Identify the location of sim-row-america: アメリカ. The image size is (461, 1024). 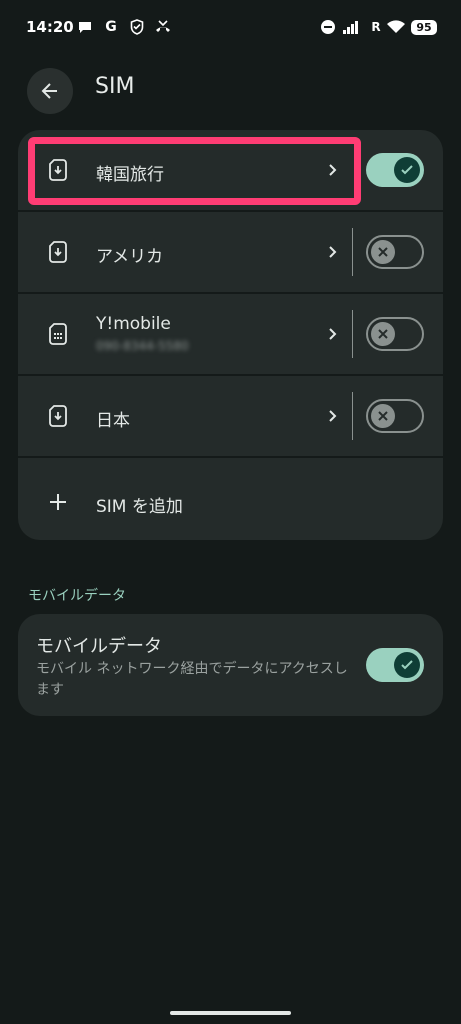
(230, 252).